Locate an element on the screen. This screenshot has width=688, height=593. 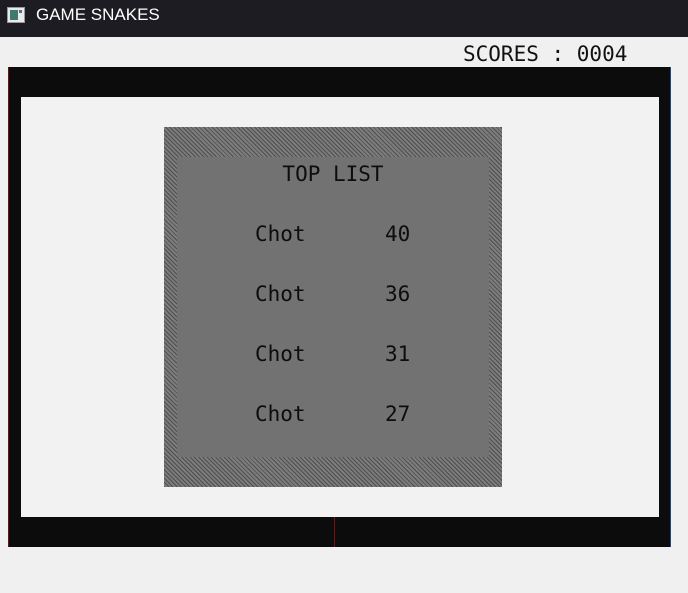
app-window-icon is located at coordinates (16, 15).